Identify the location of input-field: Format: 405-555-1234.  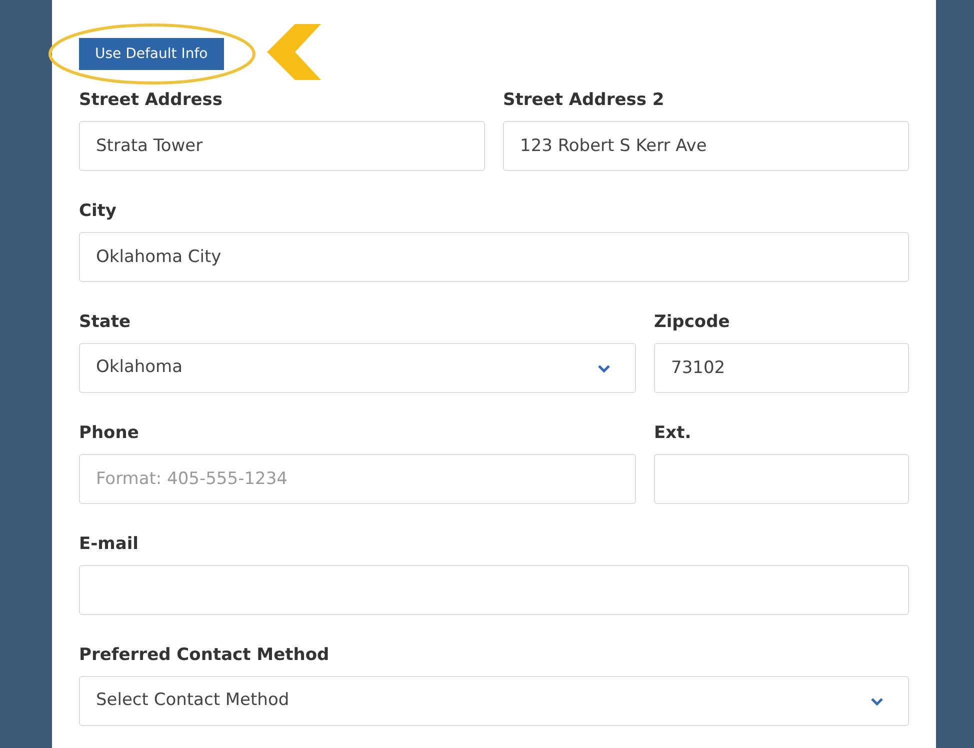
(357, 479).